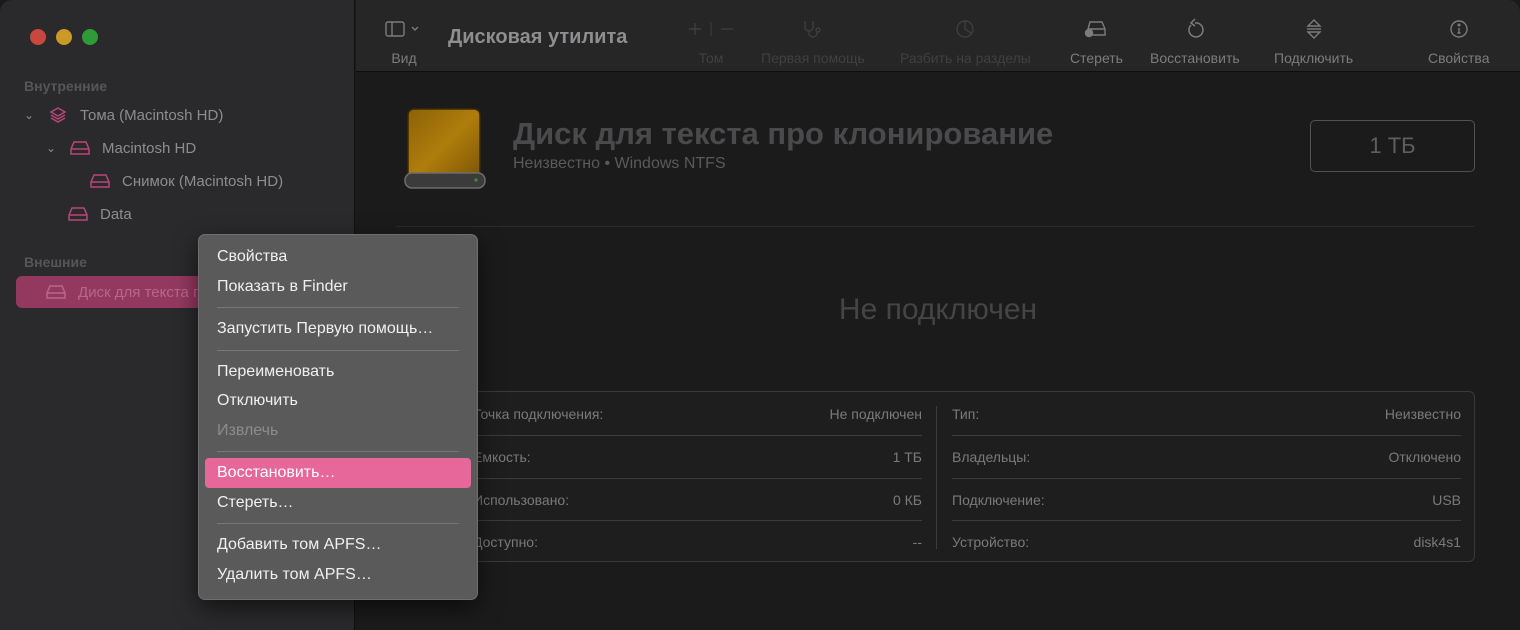  What do you see at coordinates (1314, 58) in the screenshot?
I see `mount-label: Подключить` at bounding box center [1314, 58].